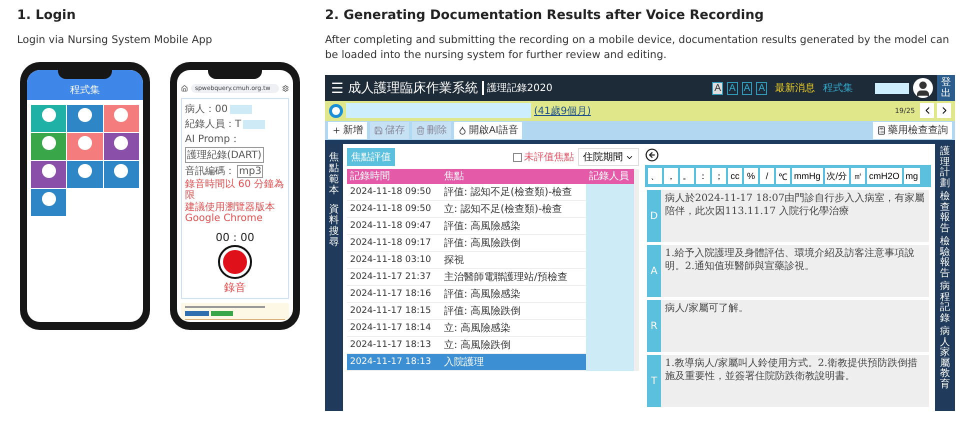  What do you see at coordinates (912, 176) in the screenshot?
I see `symbol-button: mg` at bounding box center [912, 176].